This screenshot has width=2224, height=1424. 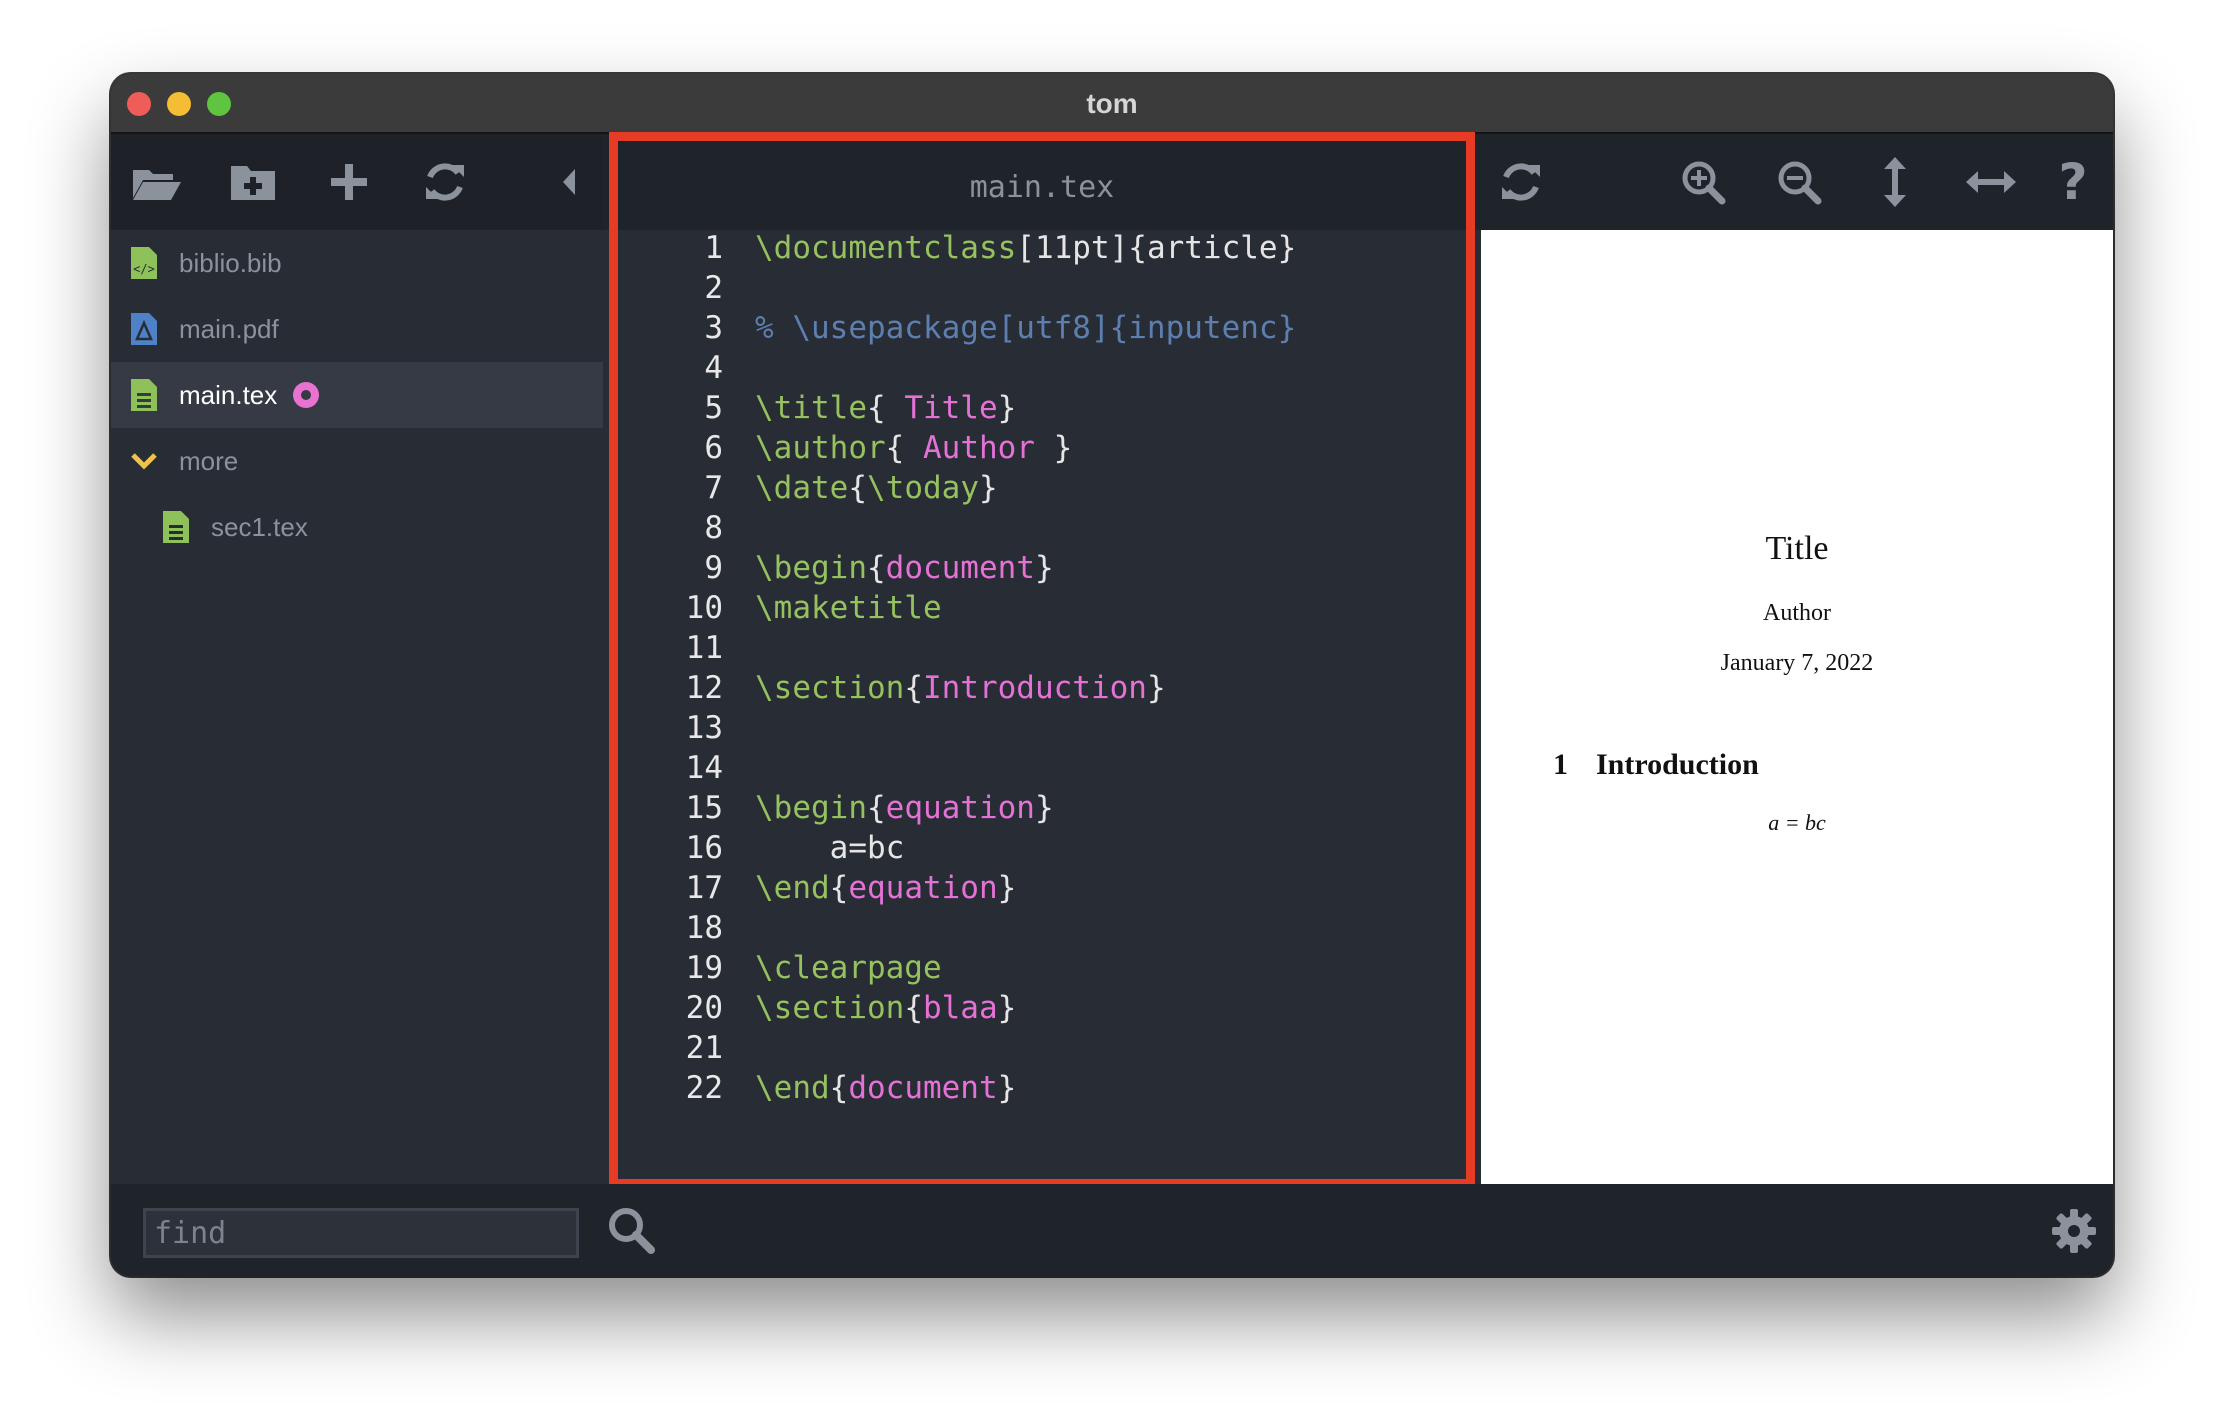 I want to click on file-item-biblio-bib: </> biblio.bib, so click(x=357, y=263).